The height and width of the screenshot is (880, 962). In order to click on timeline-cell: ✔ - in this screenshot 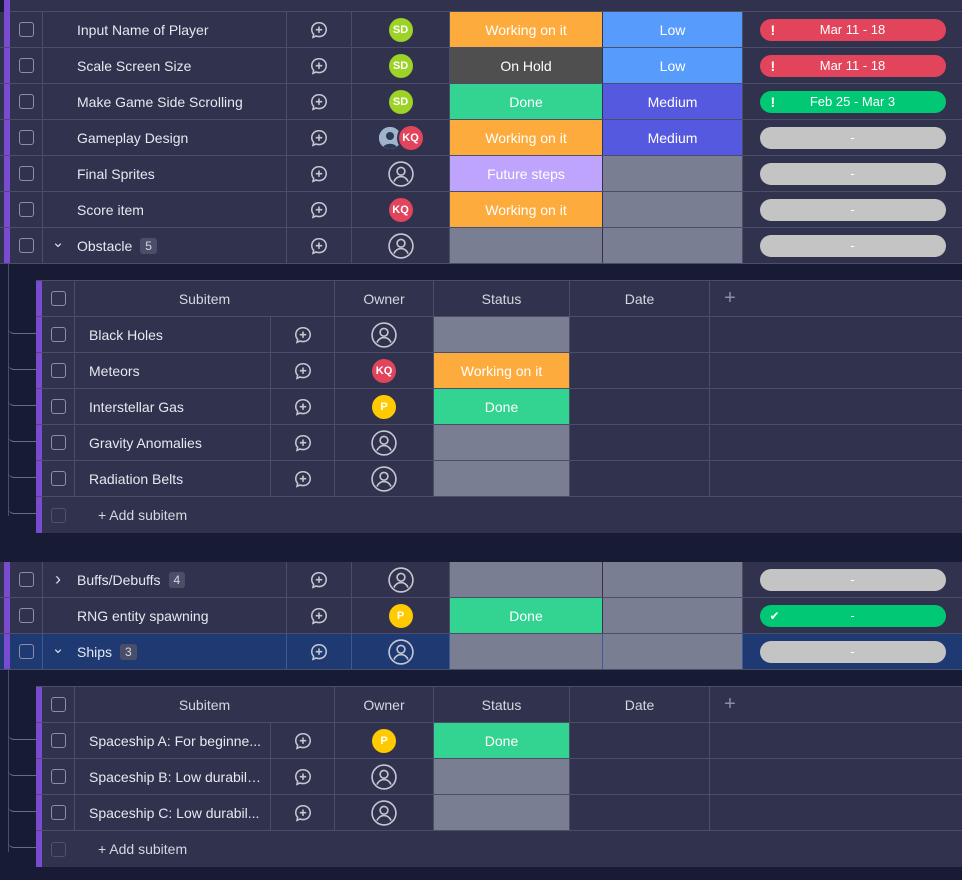, I will do `click(852, 615)`.